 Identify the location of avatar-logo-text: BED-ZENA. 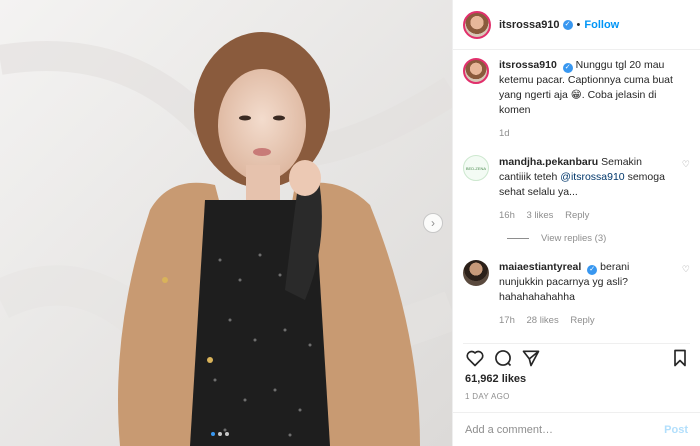
(476, 168).